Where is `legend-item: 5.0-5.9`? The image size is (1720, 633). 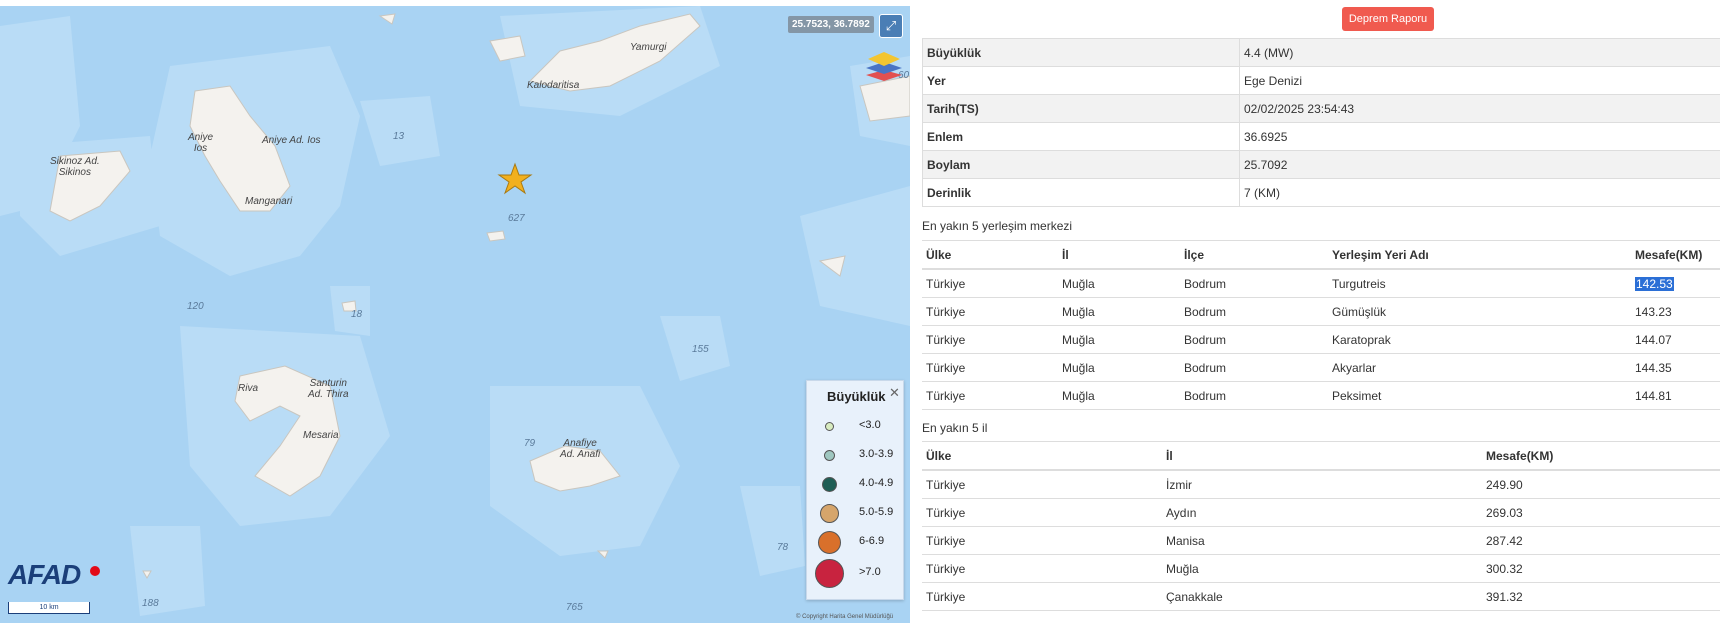 legend-item: 5.0-5.9 is located at coordinates (855, 513).